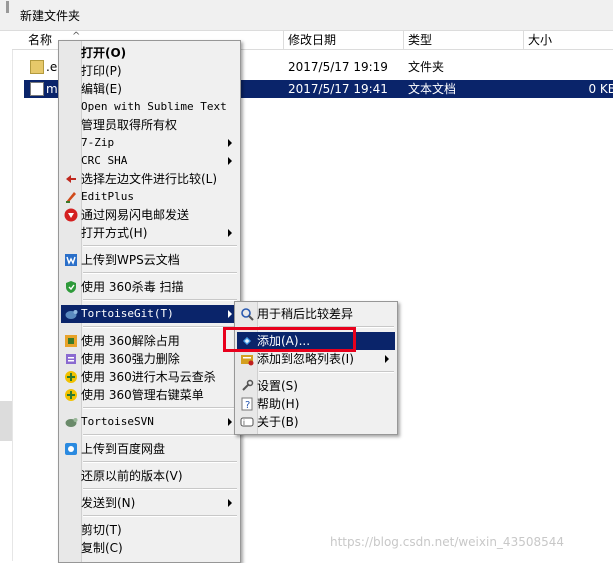 This screenshot has width=613, height=563. I want to click on submenu-item-diff-later: 用于稍后比较差异, so click(316, 314).